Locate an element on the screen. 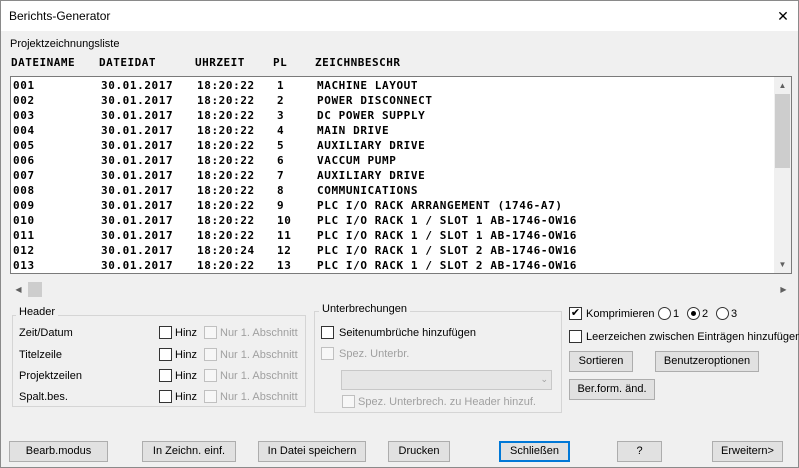 The height and width of the screenshot is (468, 799). change-report-format-button: Ber.form. änd. is located at coordinates (612, 389).